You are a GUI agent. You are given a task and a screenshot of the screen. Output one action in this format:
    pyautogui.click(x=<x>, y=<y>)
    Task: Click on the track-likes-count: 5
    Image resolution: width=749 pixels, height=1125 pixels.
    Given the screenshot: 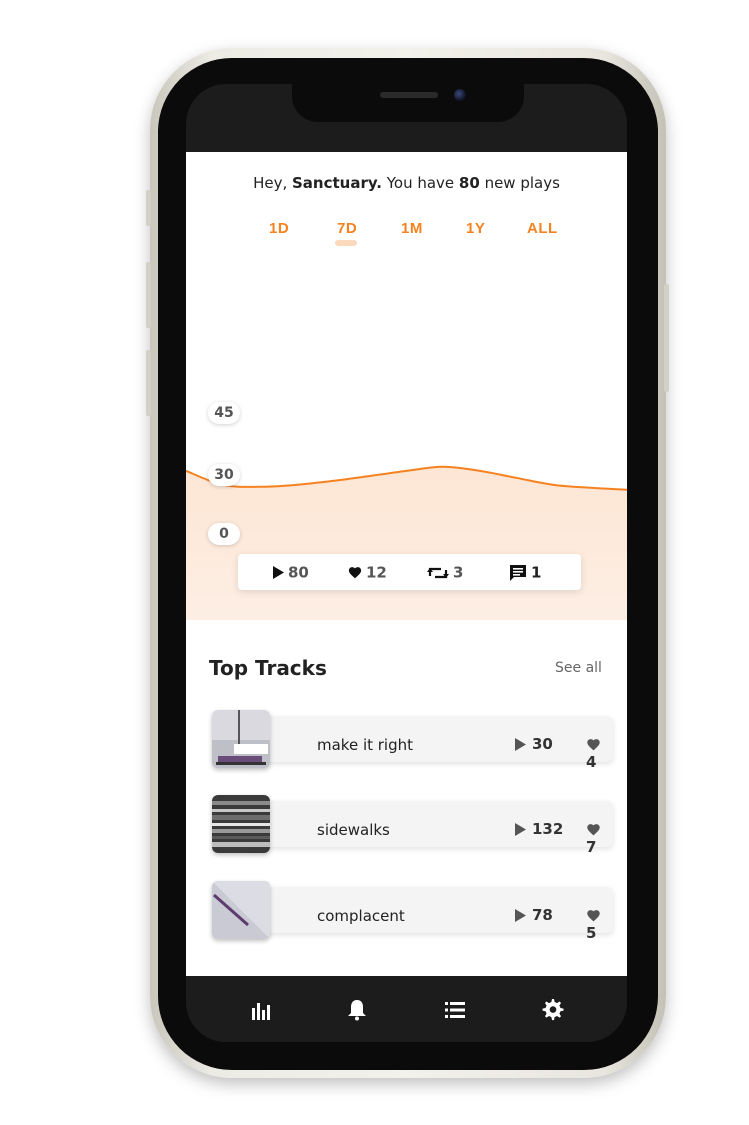 What is the action you would take?
    pyautogui.click(x=591, y=933)
    